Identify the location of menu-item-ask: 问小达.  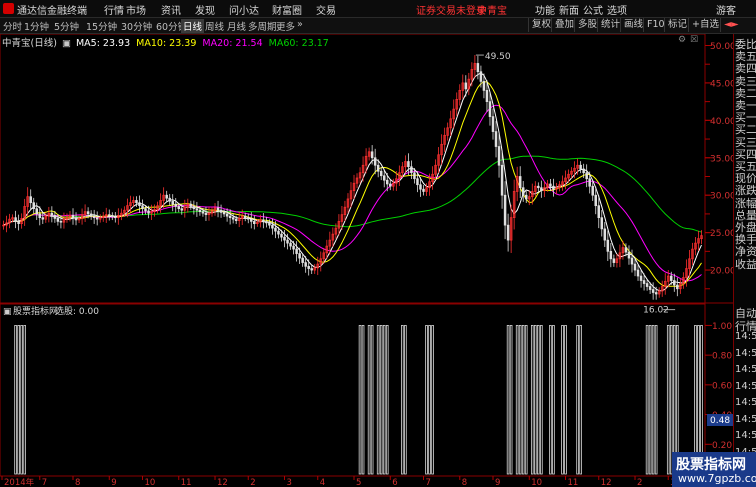
(244, 9).